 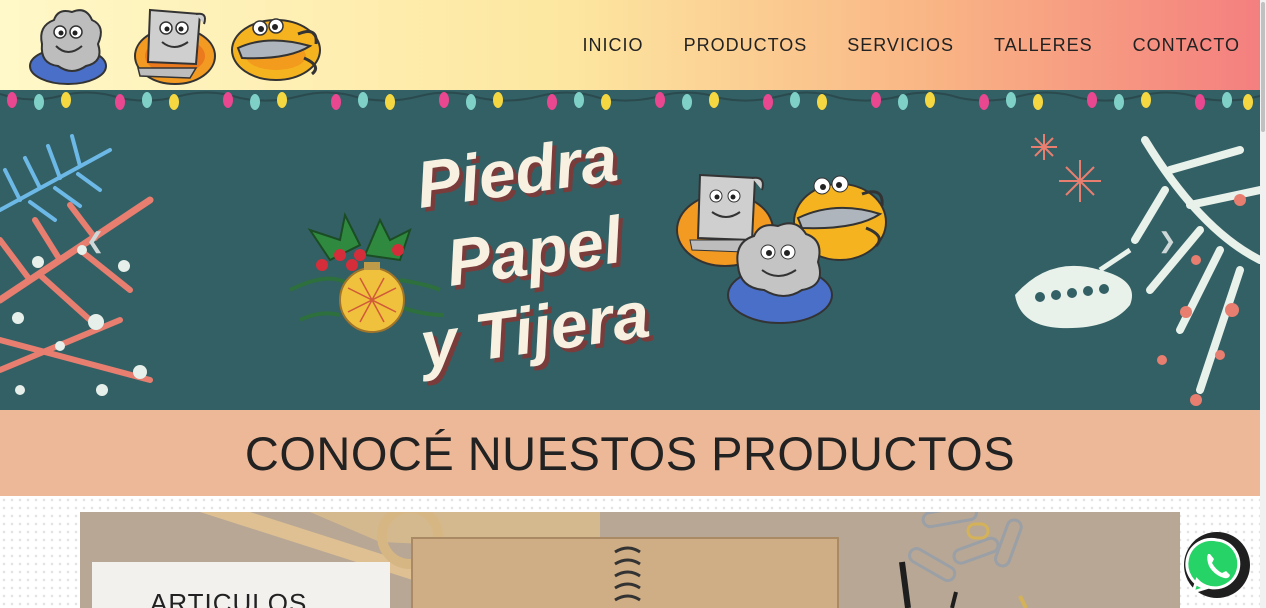 What do you see at coordinates (229, 598) in the screenshot?
I see `category-card-label: ARTICULOS` at bounding box center [229, 598].